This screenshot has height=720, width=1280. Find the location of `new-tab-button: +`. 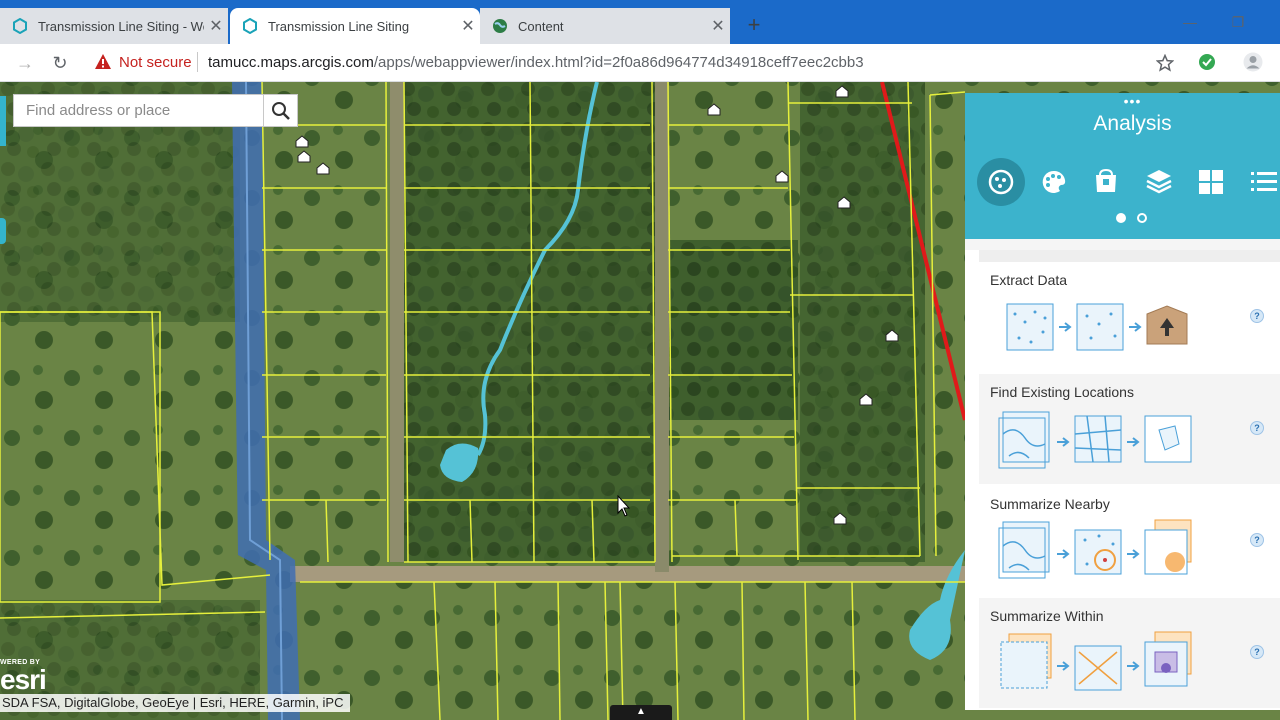

new-tab-button: + is located at coordinates (754, 26).